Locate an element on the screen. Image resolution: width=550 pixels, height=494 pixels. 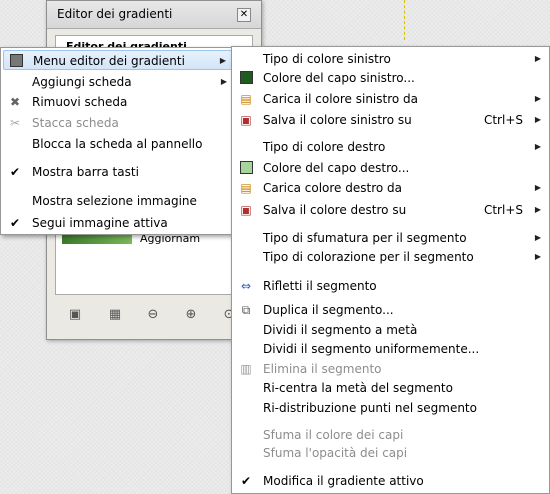
menu-item-label: Sfuma il colore dei capi is located at coordinates (333, 435).